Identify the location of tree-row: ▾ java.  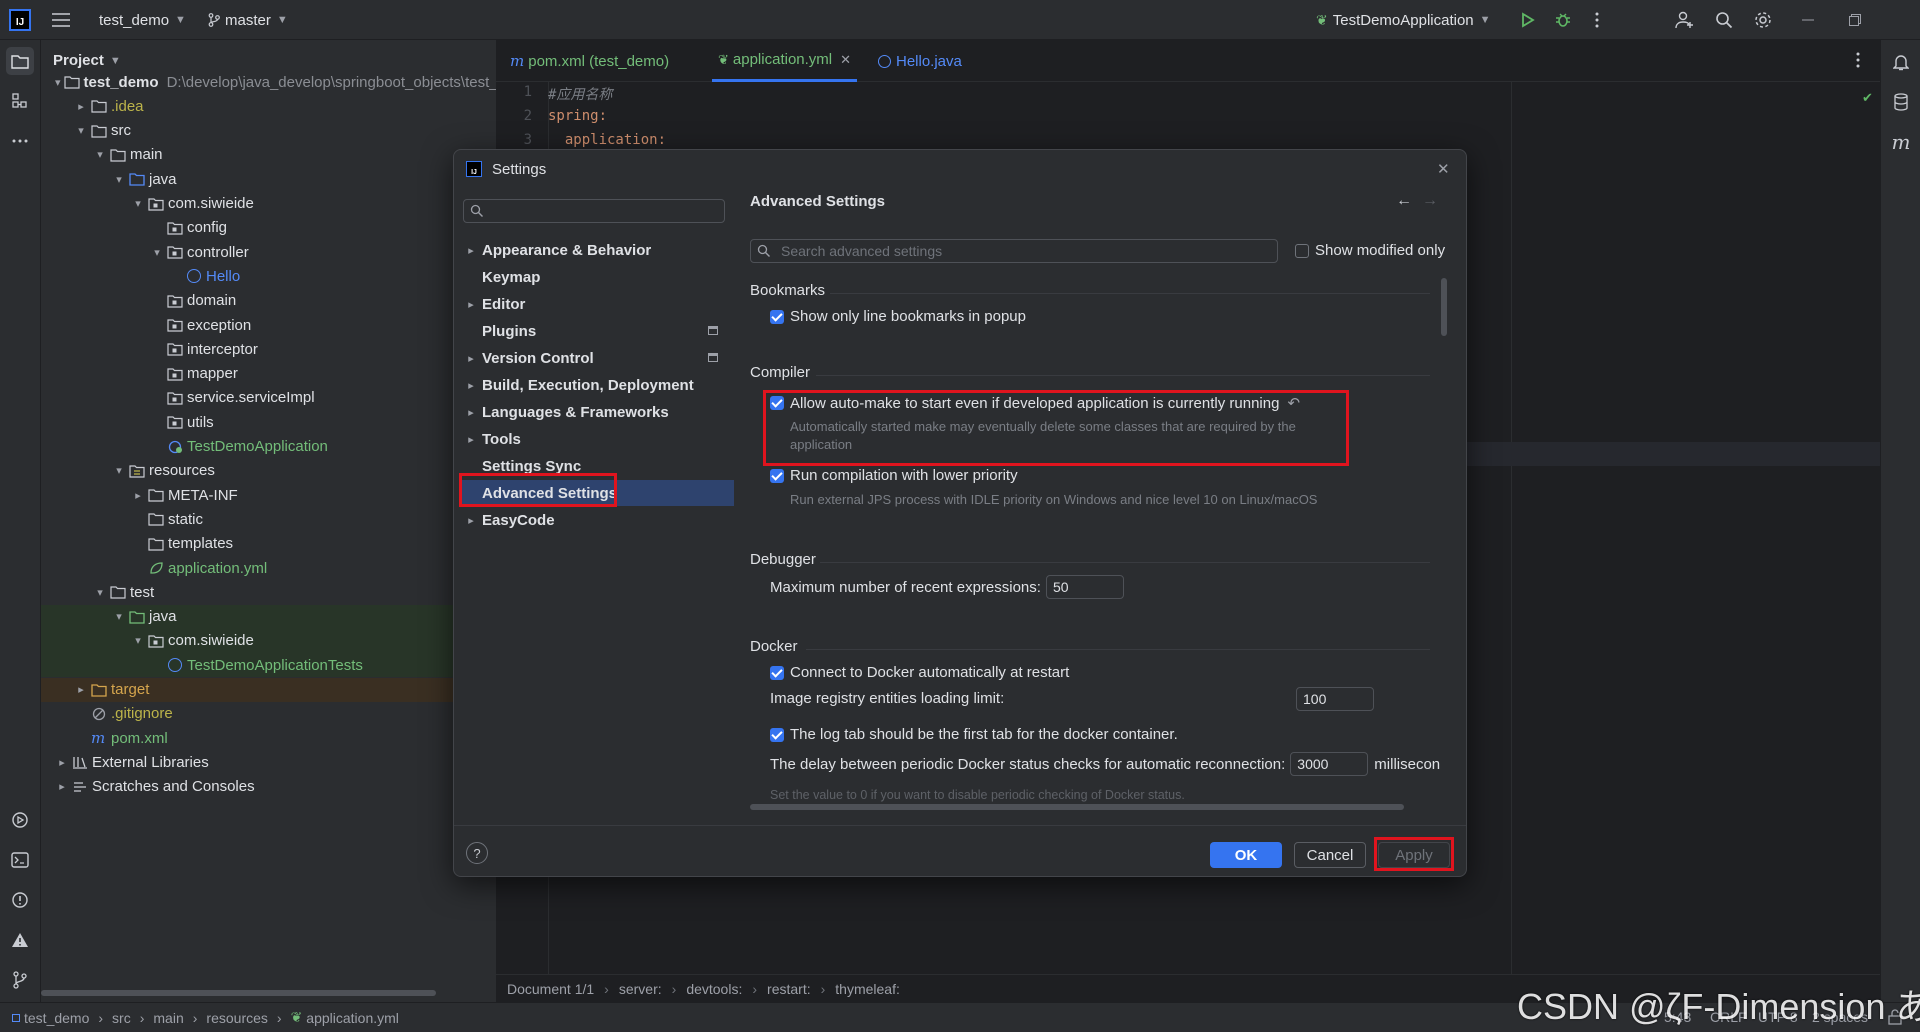
(268, 616).